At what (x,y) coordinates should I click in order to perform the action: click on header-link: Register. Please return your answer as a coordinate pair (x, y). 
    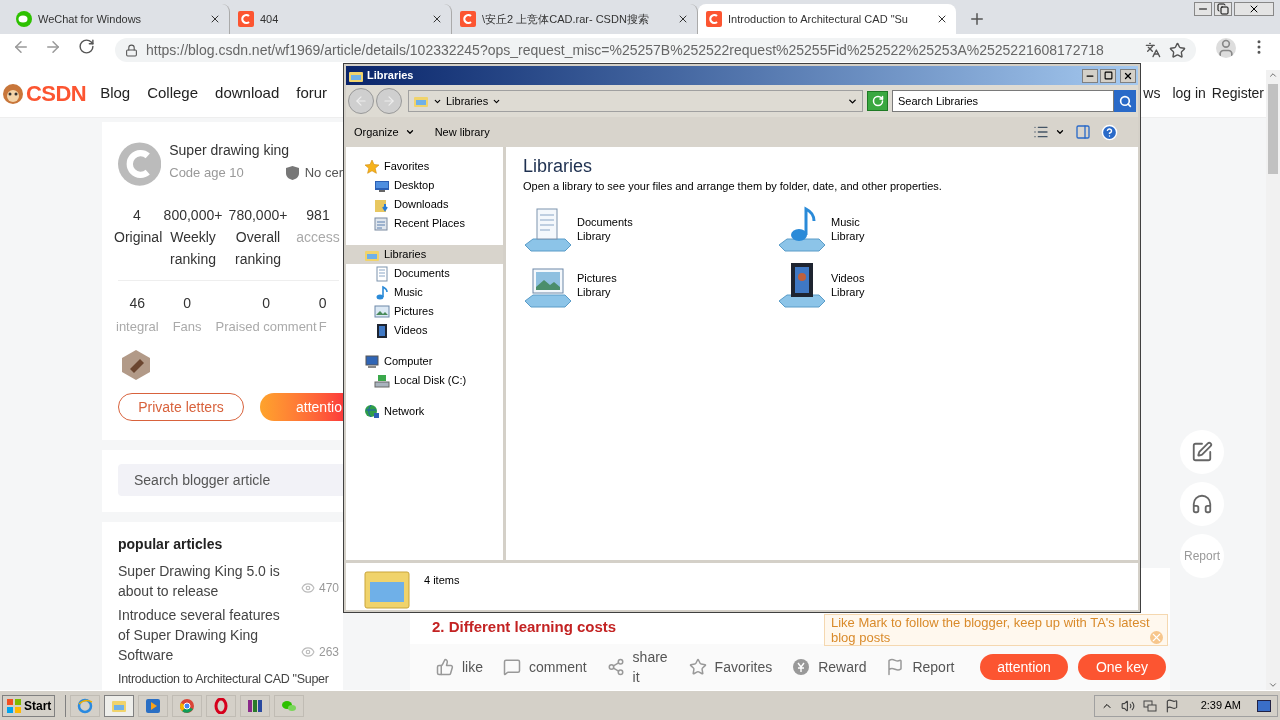
    Looking at the image, I should click on (1237, 93).